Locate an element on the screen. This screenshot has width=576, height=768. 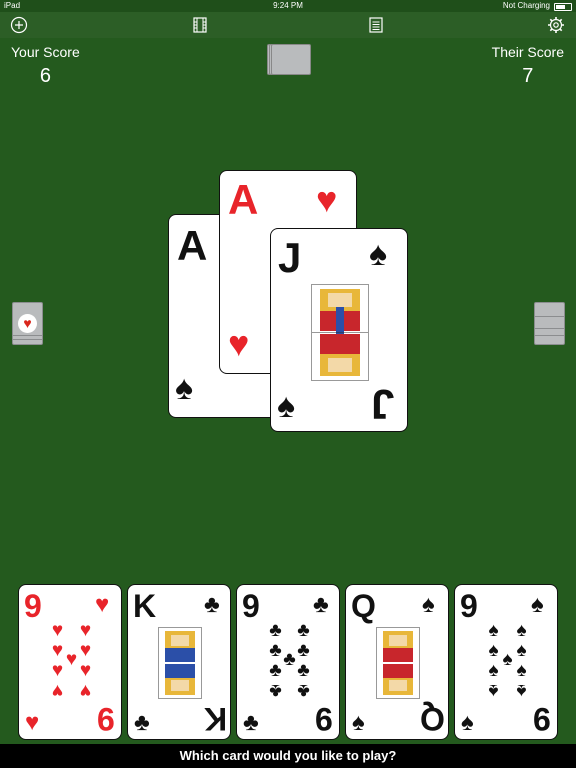
trump-heart-icon: ♥ is located at coordinates (27, 323).